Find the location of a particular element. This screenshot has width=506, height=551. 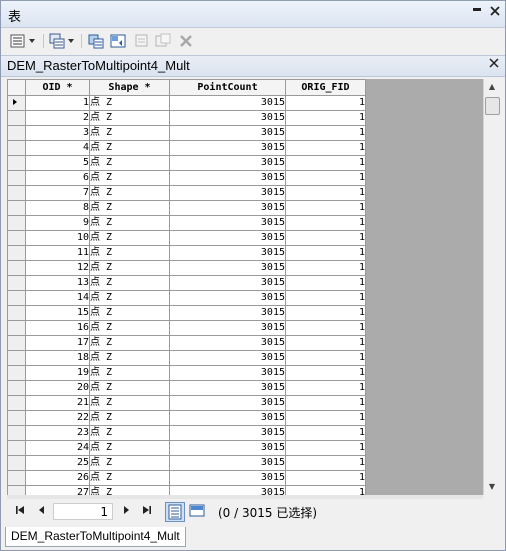

cell-oid: 3 is located at coordinates (57, 133).